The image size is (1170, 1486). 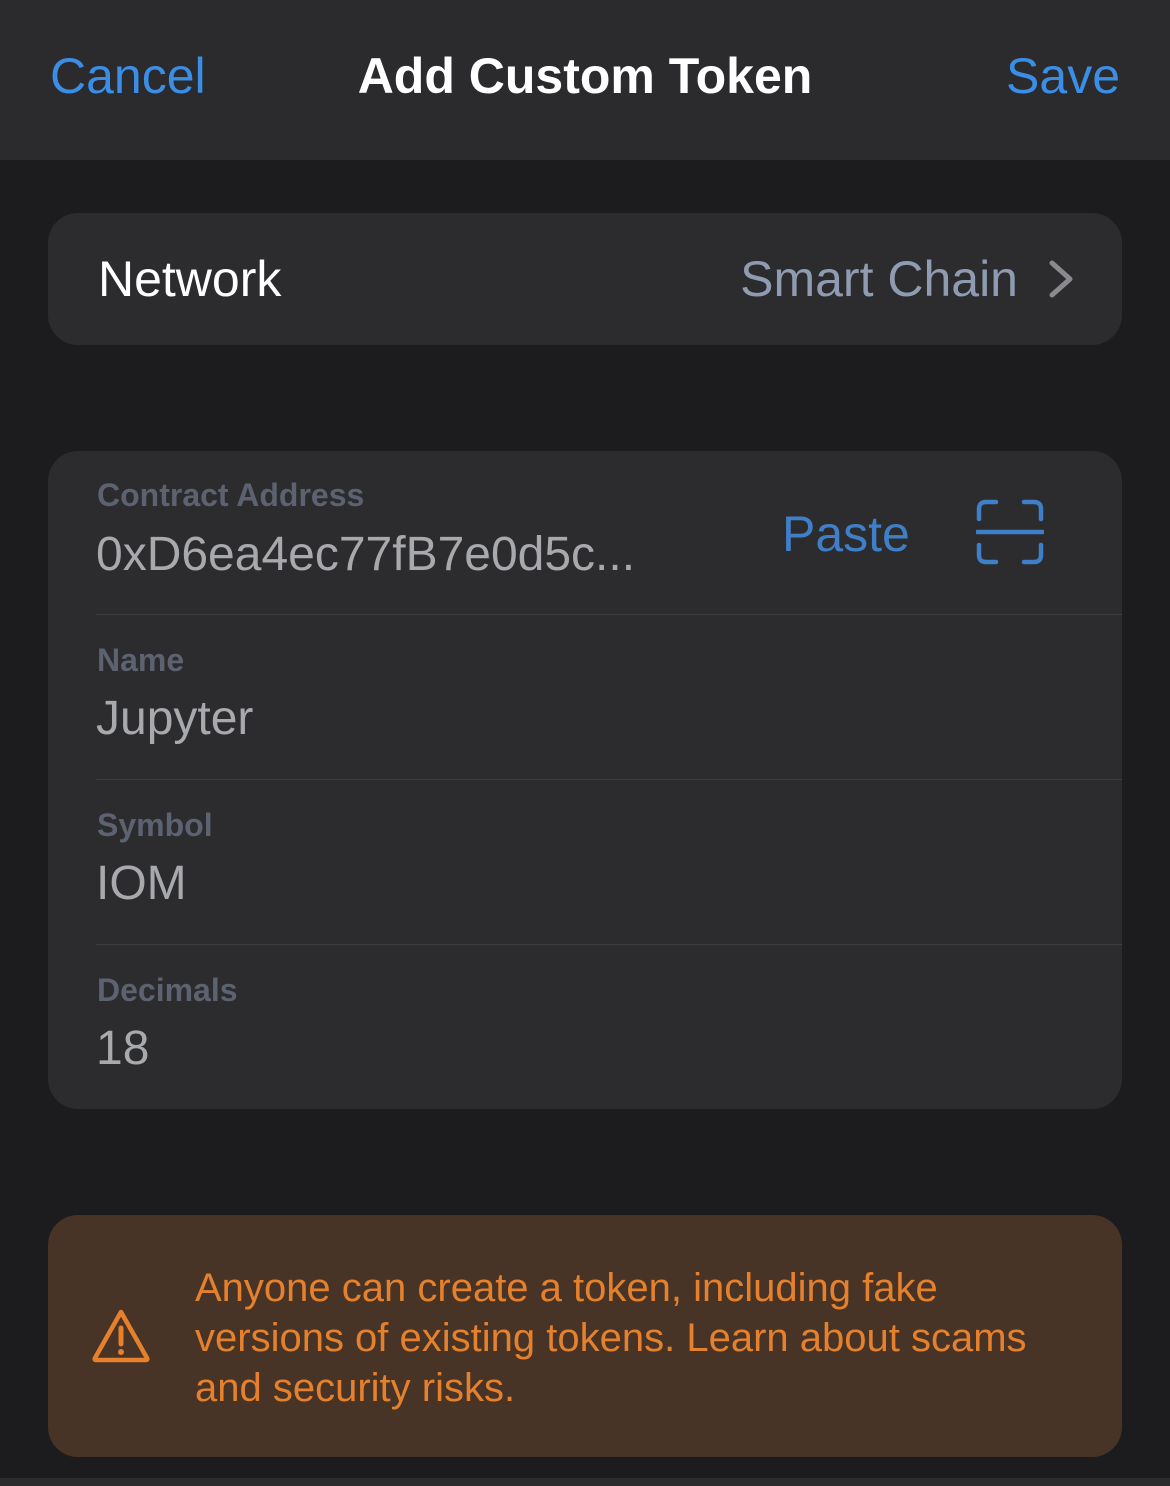 I want to click on navigation-bar: Cancel Add Custom Token Save, so click(x=585, y=80).